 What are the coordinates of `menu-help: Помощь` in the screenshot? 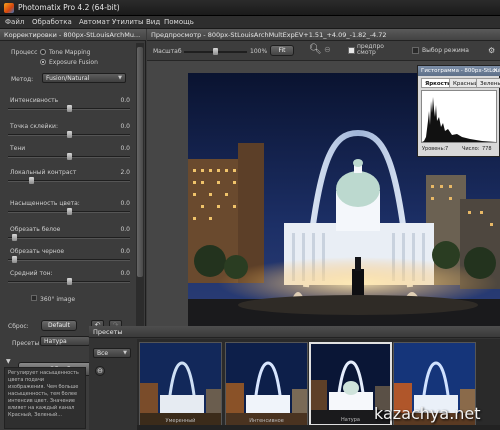 It's located at (179, 22).